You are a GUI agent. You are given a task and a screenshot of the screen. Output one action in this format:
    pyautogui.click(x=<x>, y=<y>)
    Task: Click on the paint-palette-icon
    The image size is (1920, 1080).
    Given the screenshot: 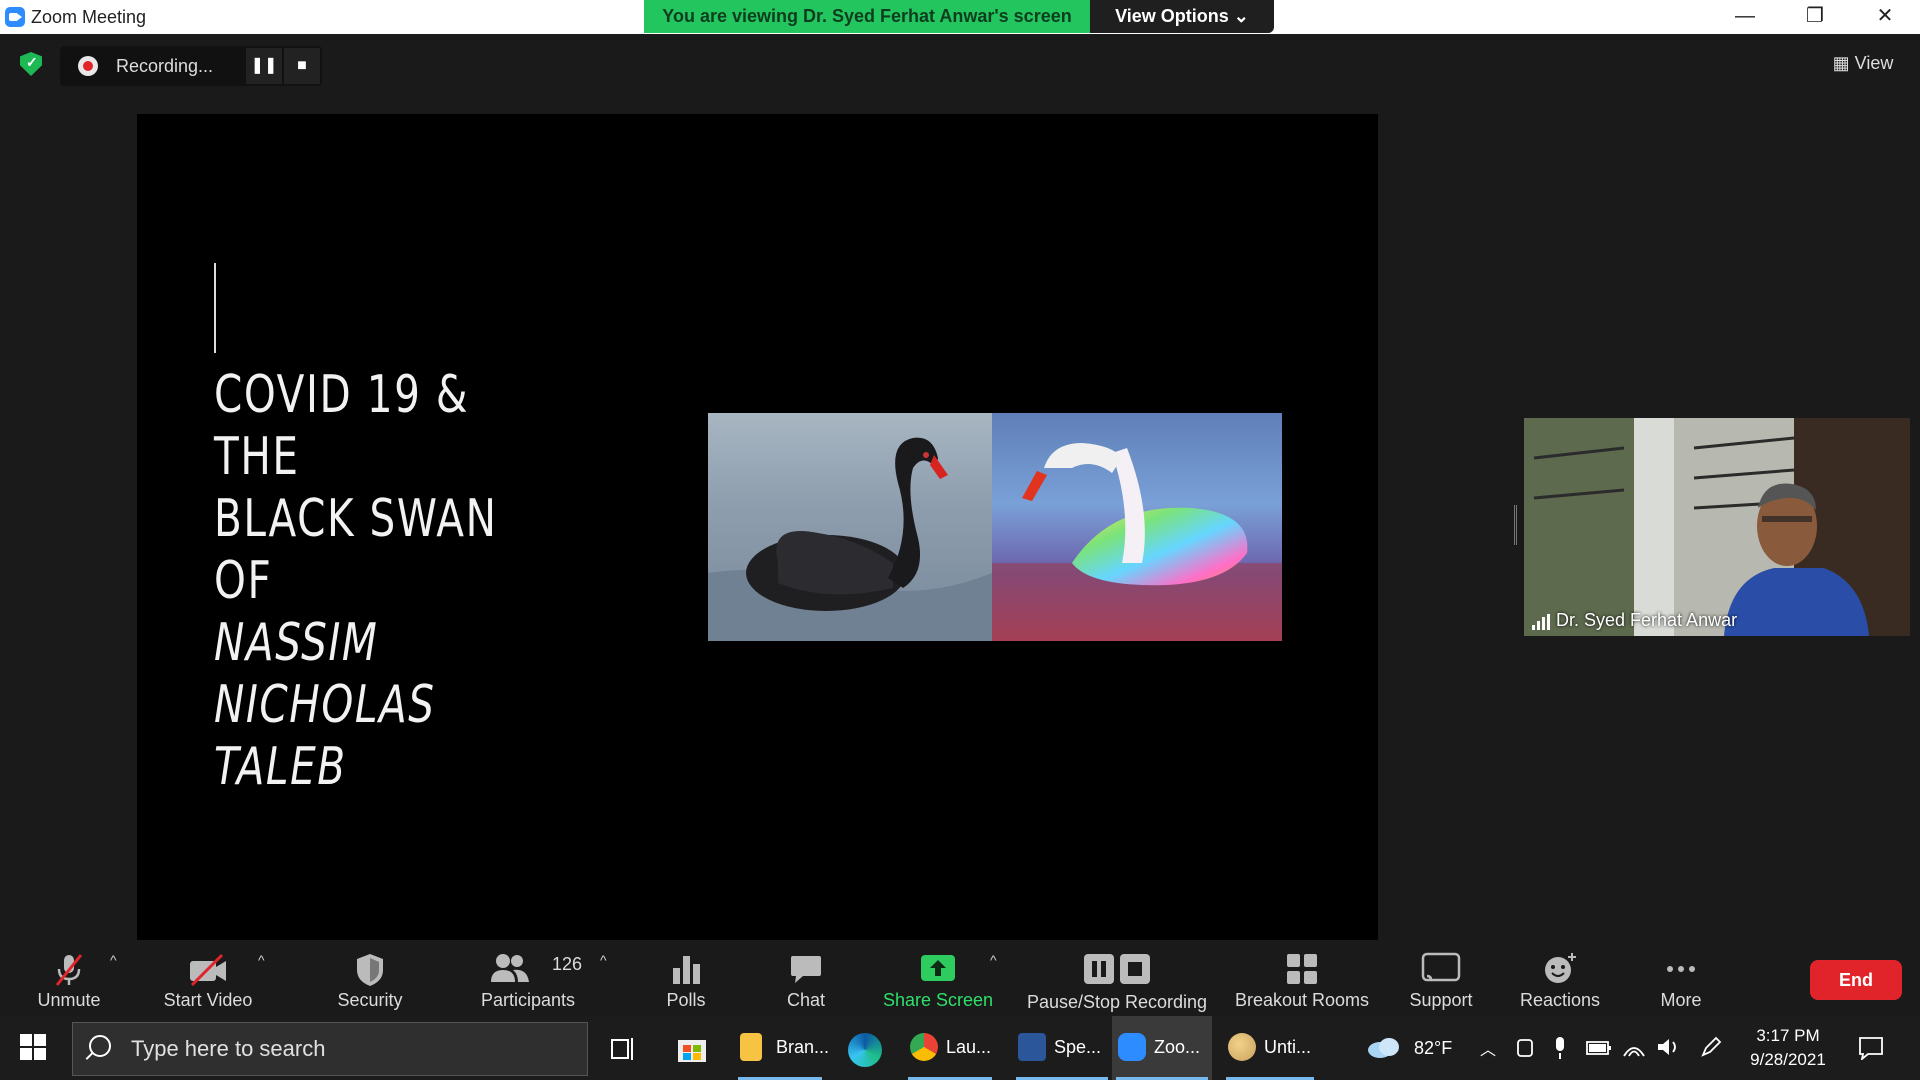 What is the action you would take?
    pyautogui.click(x=1242, y=1047)
    